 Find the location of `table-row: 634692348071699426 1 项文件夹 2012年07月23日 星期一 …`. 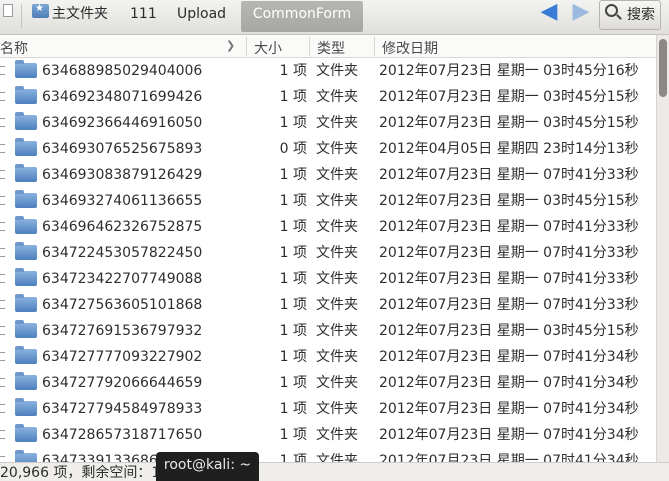

table-row: 634692348071699426 1 项文件夹 2012年07月23日 星期一 … is located at coordinates (328, 97).